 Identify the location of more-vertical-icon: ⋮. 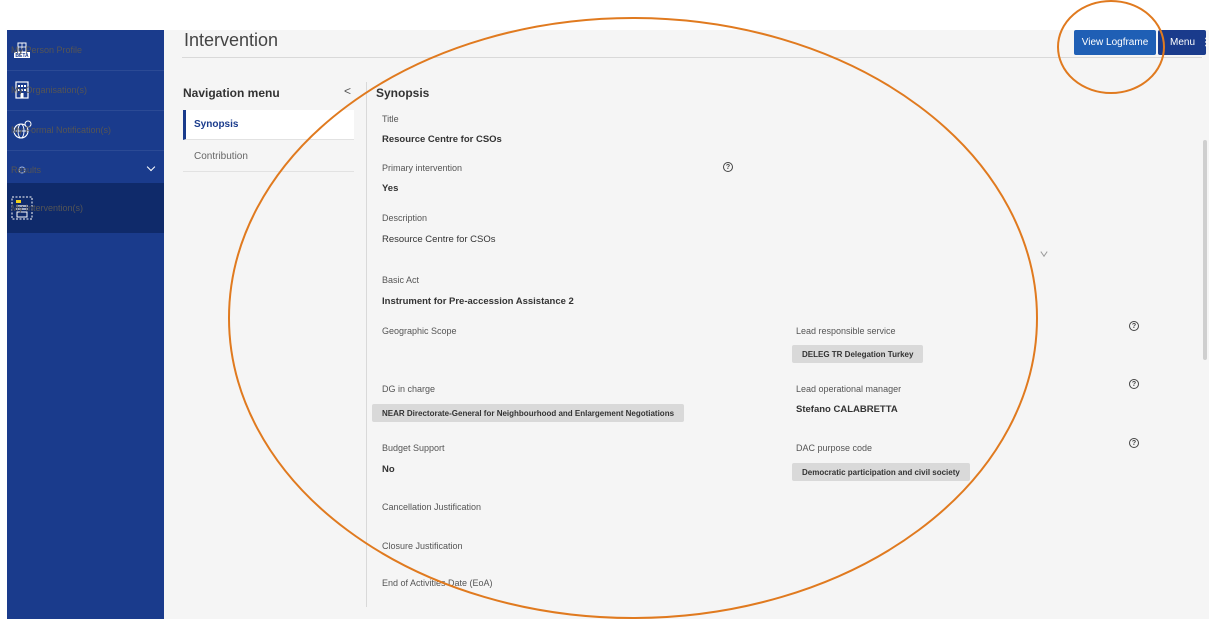
(1205, 42).